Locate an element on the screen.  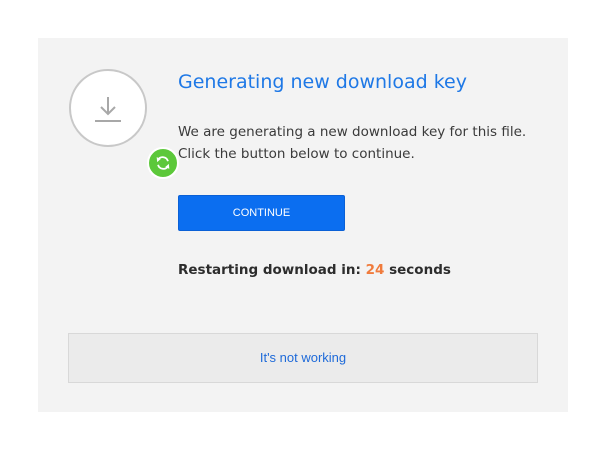
restart-countdown: Restarting download in: 24 seconds is located at coordinates (314, 270).